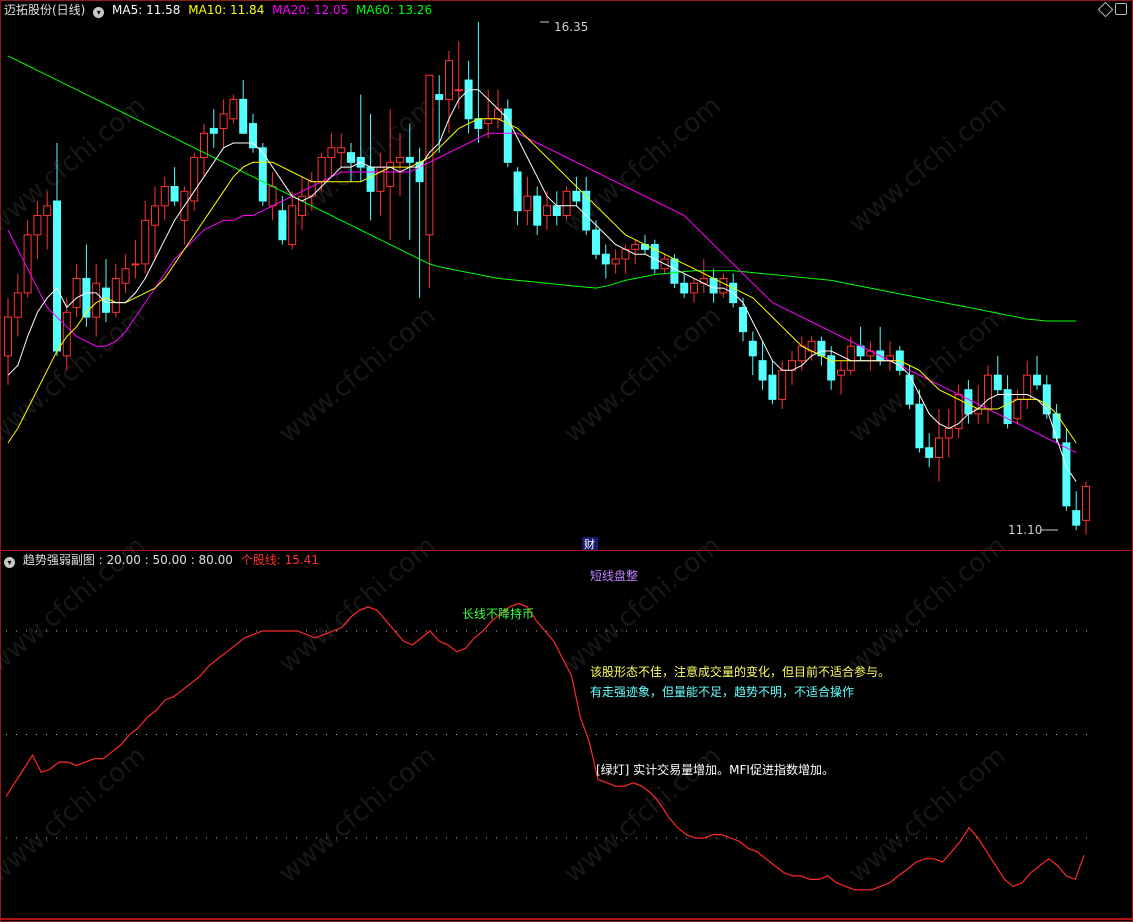  What do you see at coordinates (722, 692) in the screenshot?
I see `comment-2: 有走强迹象，但量能不足，趋势不明，不适合操作` at bounding box center [722, 692].